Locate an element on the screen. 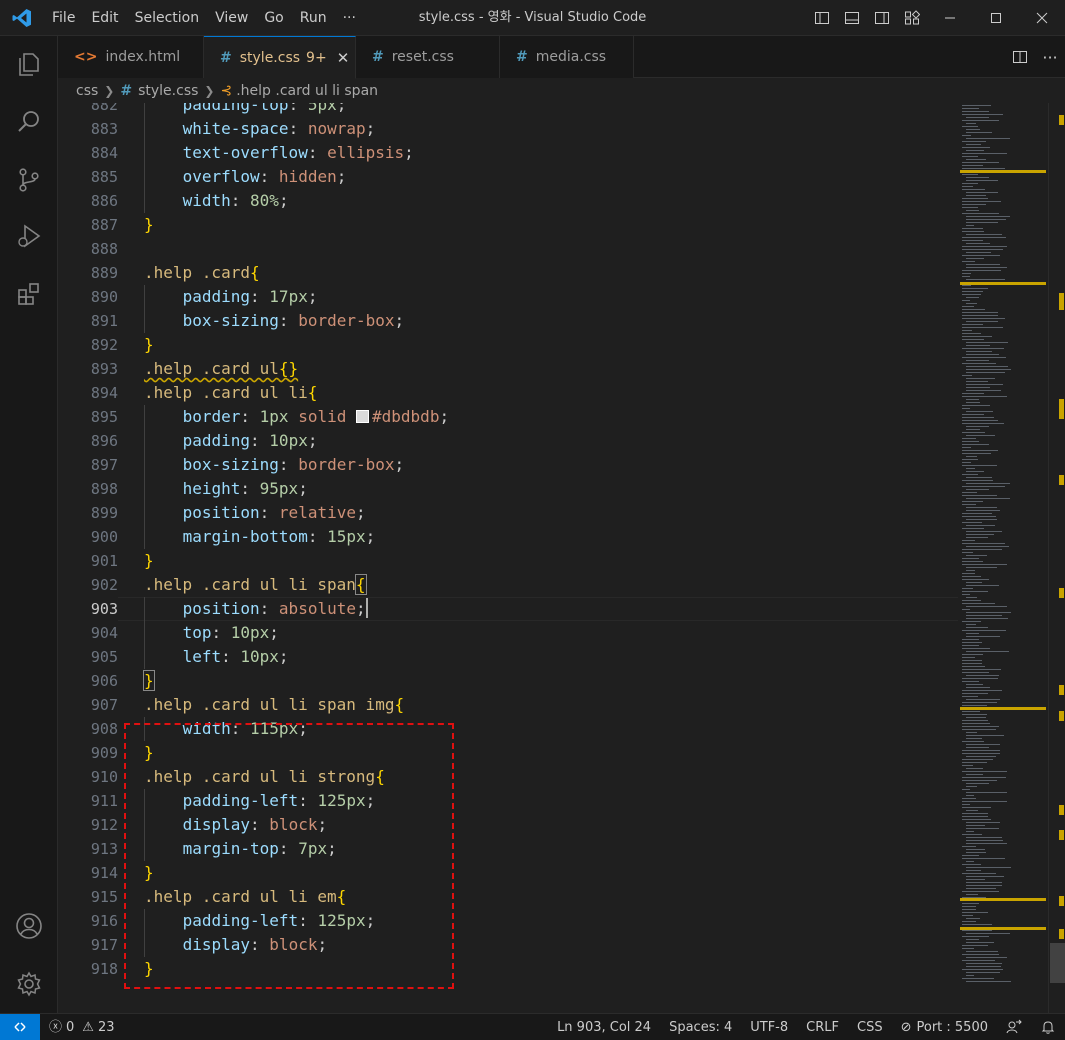 The width and height of the screenshot is (1065, 1040). breadcrumb-folder: css is located at coordinates (87, 91).